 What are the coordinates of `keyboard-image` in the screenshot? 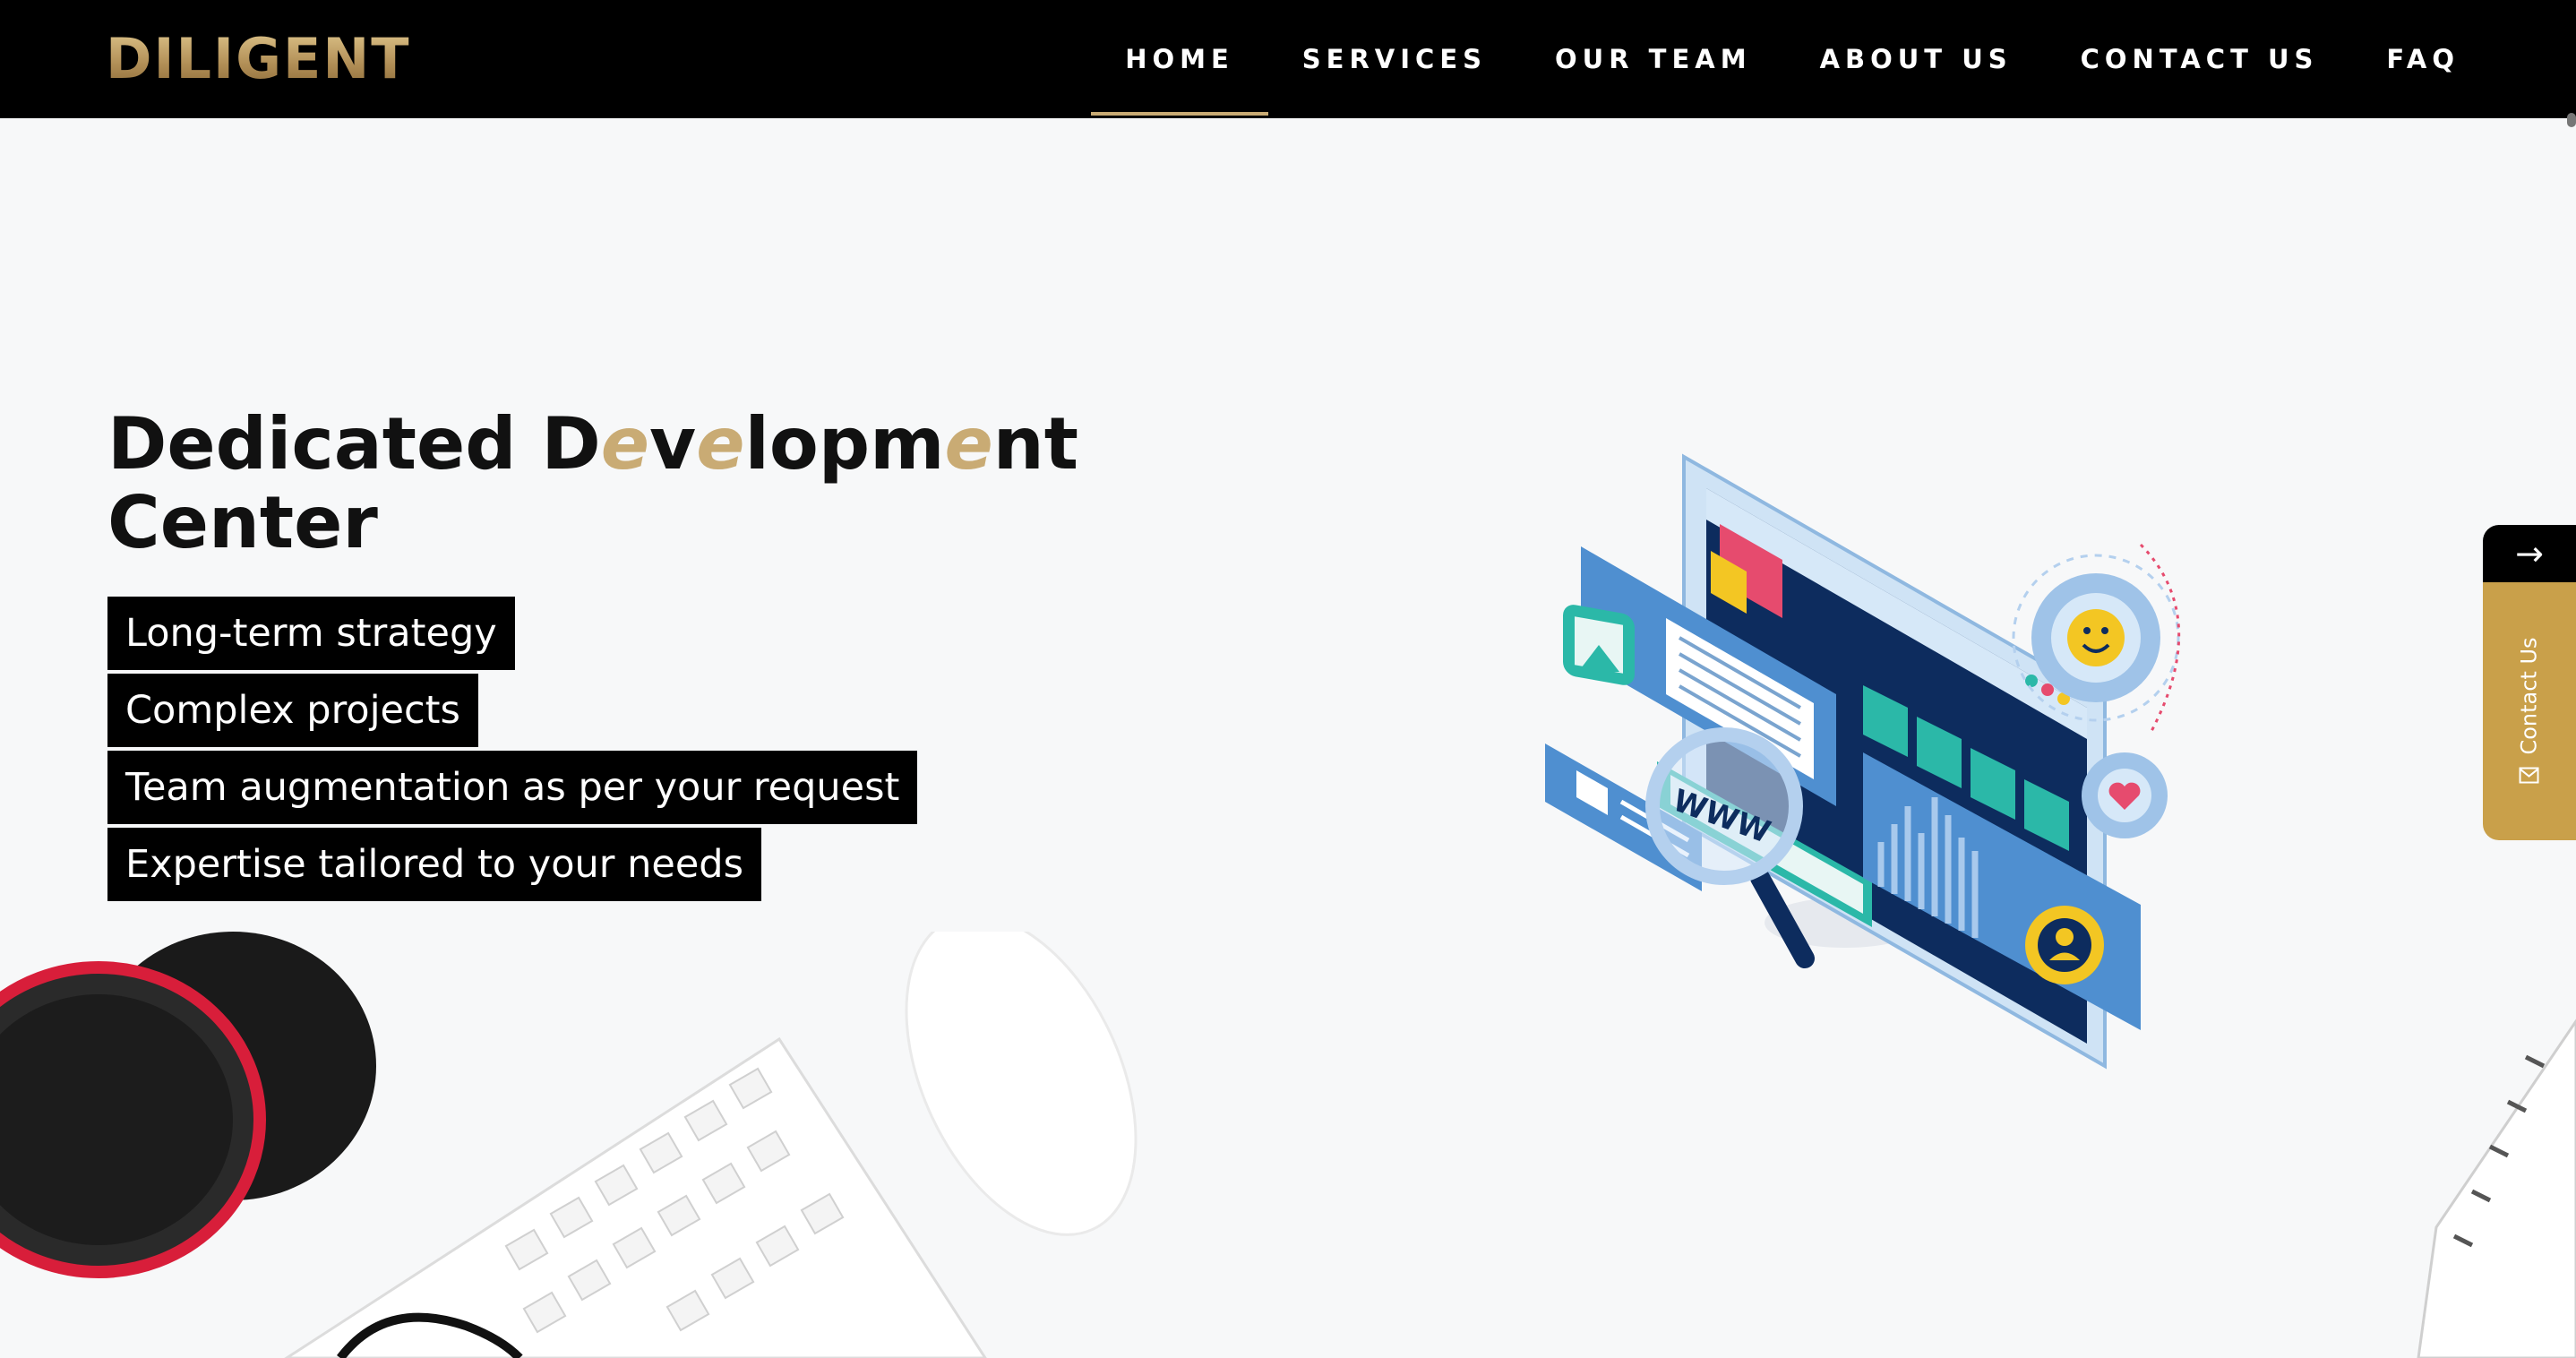 It's located at (635, 1197).